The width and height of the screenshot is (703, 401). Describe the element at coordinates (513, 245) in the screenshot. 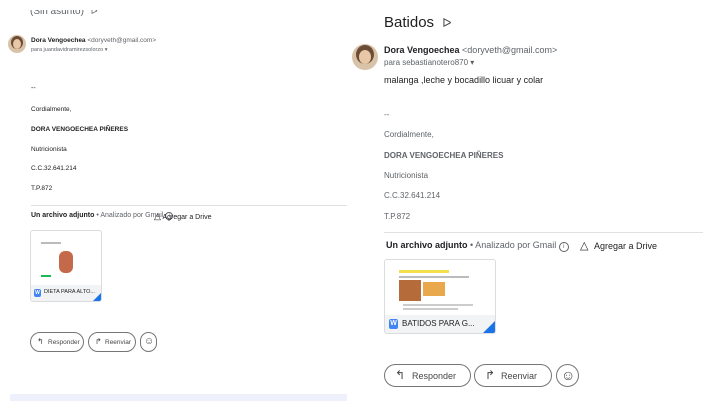

I see `scanned-text: • Analizado por Gmail` at that location.